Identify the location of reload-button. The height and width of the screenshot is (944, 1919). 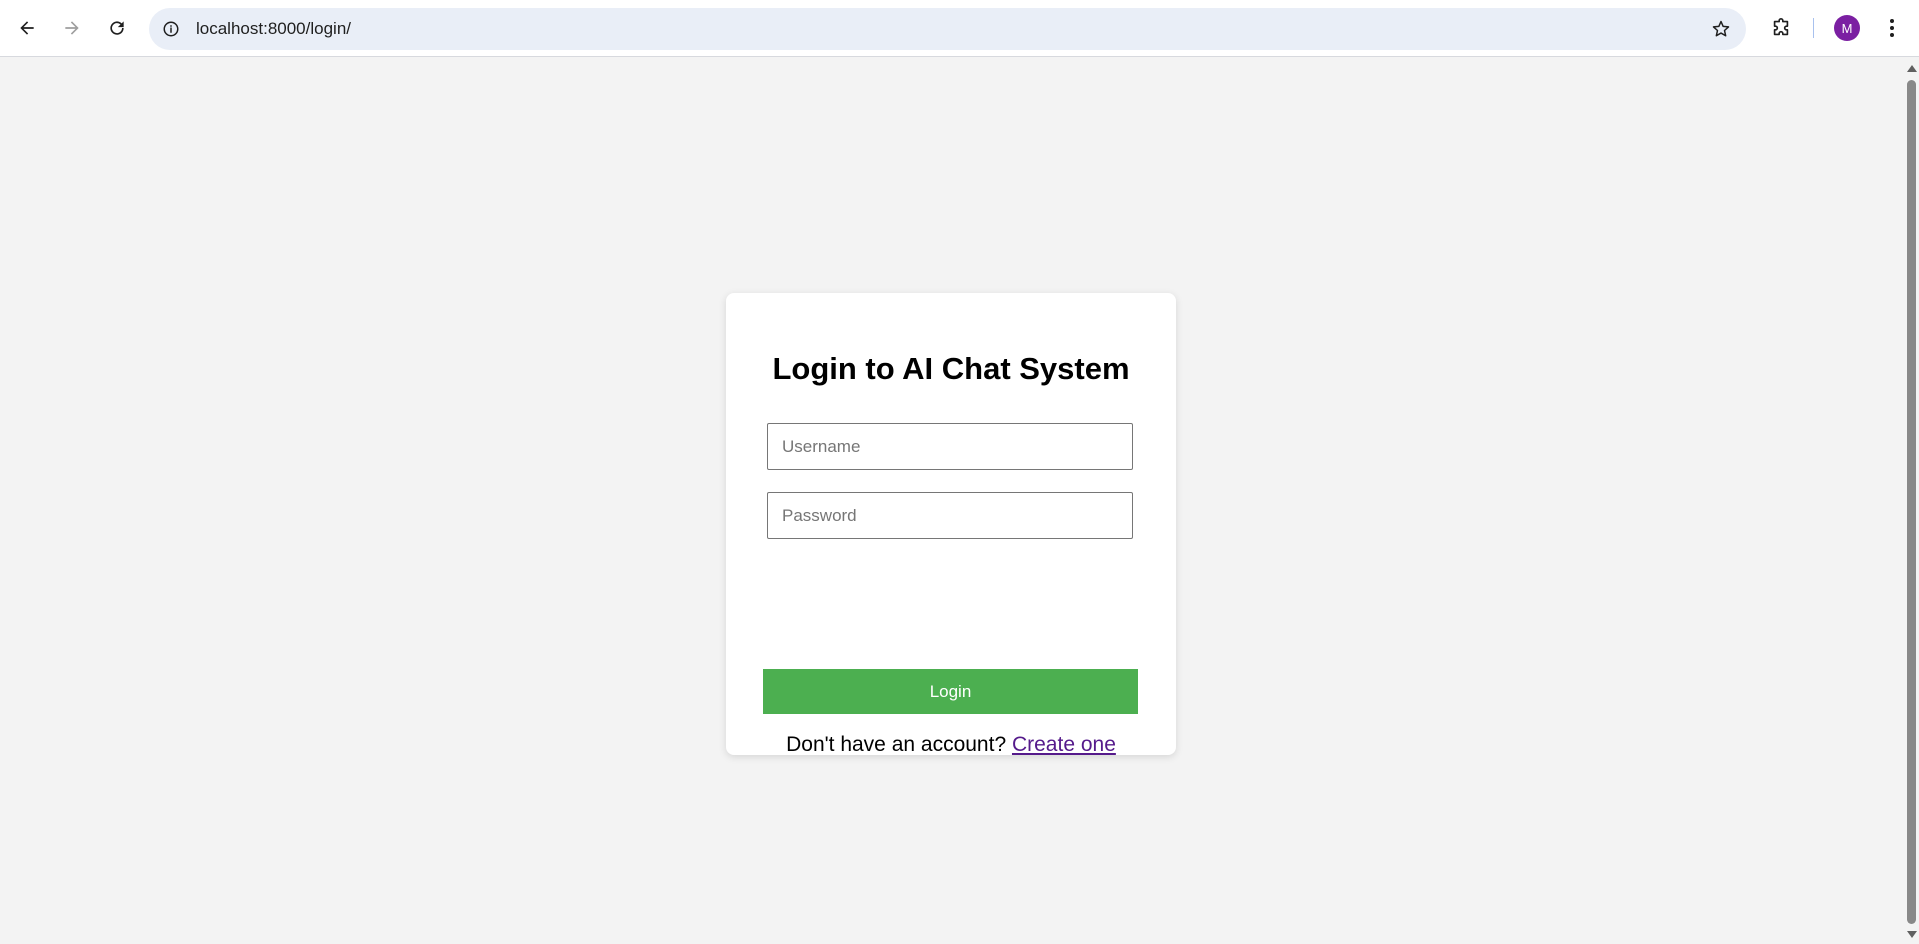
(117, 28).